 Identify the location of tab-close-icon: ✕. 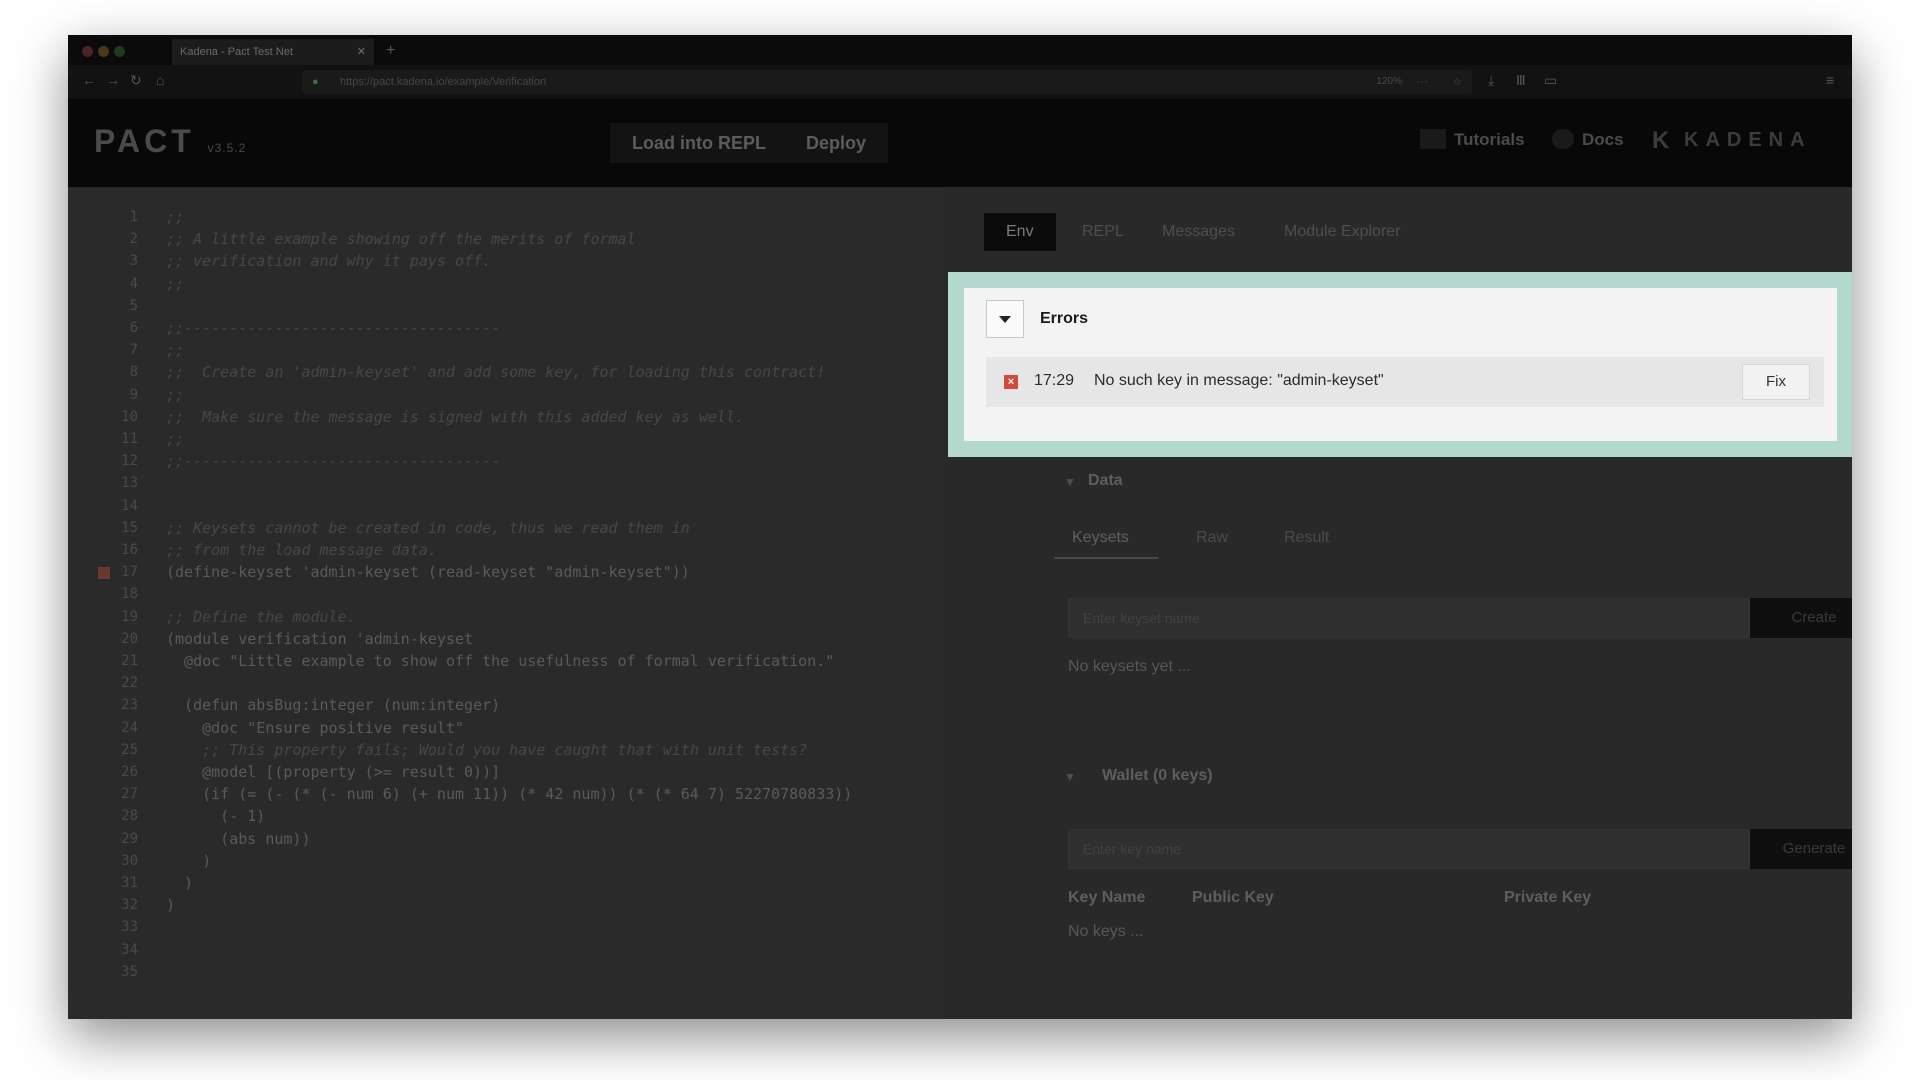
(361, 52).